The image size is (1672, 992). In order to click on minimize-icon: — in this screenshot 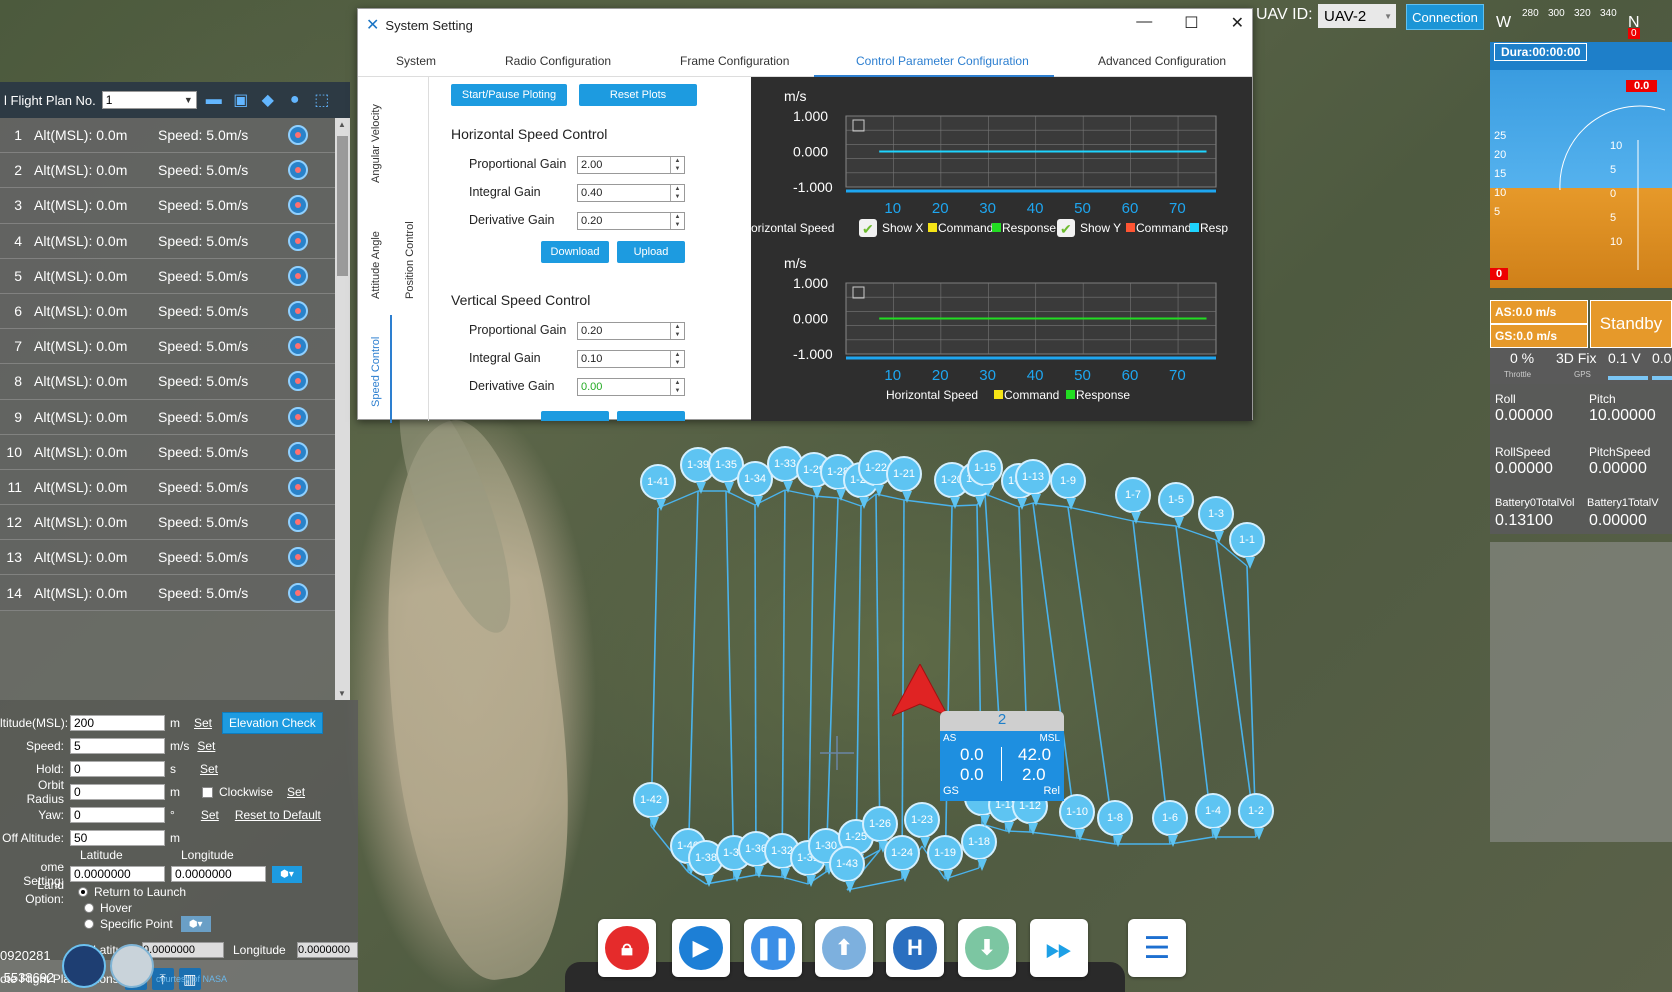, I will do `click(1144, 23)`.